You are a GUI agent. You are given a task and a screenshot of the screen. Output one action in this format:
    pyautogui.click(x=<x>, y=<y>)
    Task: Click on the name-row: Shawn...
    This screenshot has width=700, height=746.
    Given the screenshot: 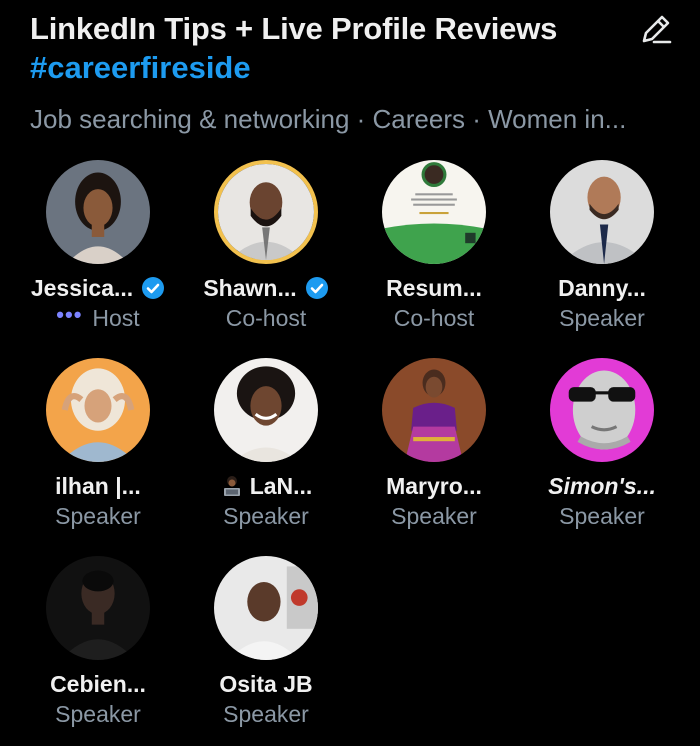 What is the action you would take?
    pyautogui.click(x=265, y=288)
    